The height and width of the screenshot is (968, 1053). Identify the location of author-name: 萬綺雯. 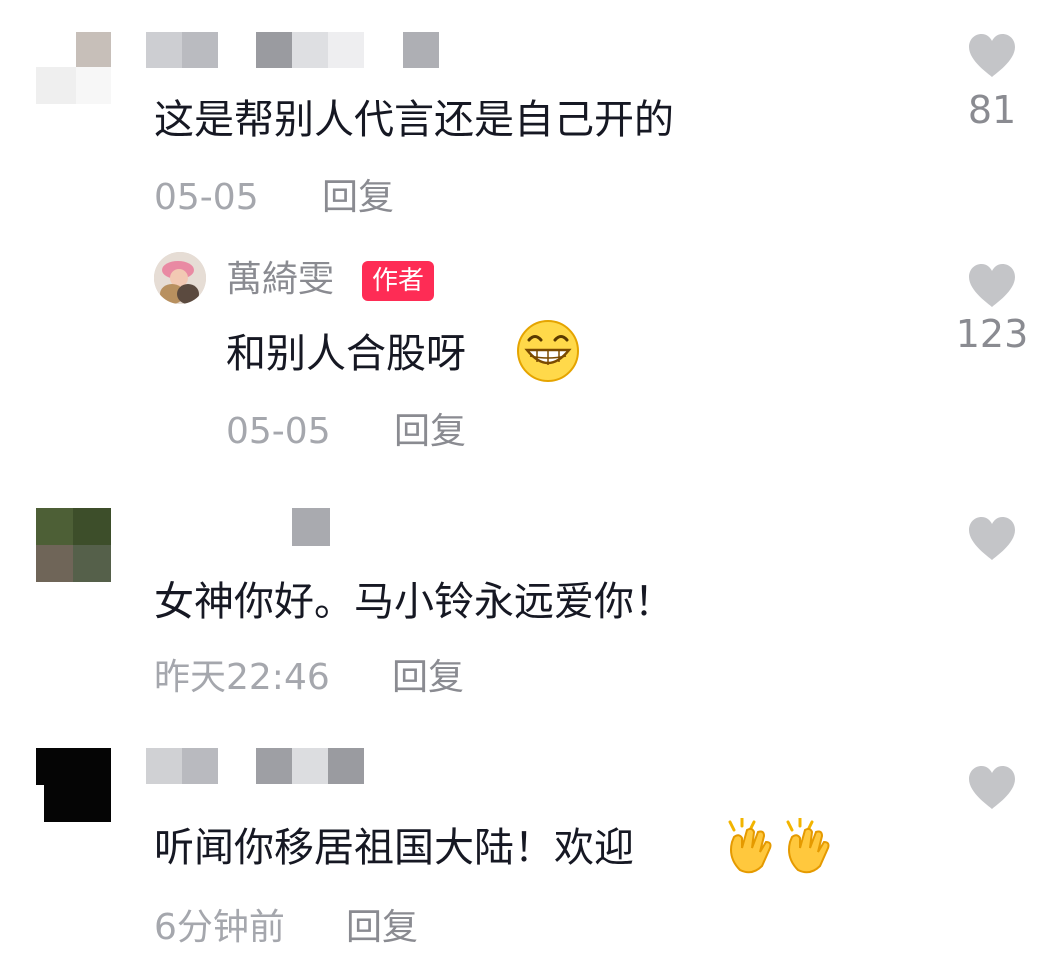
(280, 280).